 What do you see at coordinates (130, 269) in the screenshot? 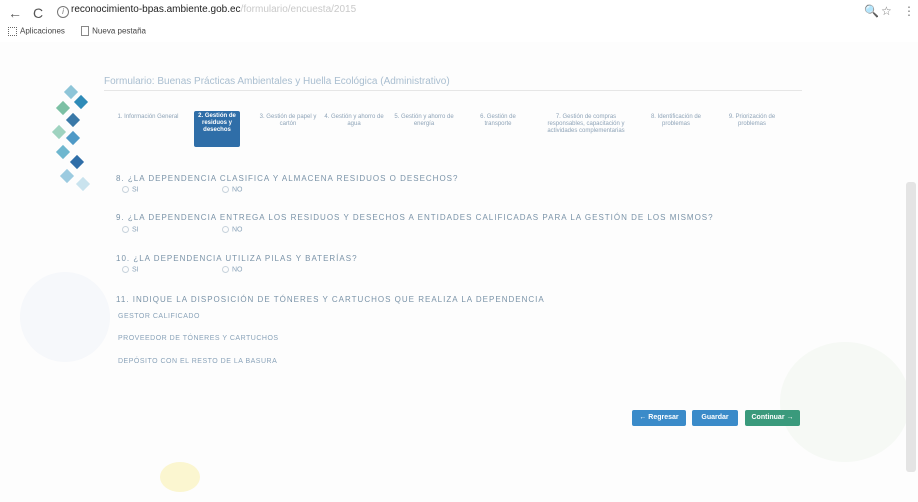
I see `q10-yes-option: SI` at bounding box center [130, 269].